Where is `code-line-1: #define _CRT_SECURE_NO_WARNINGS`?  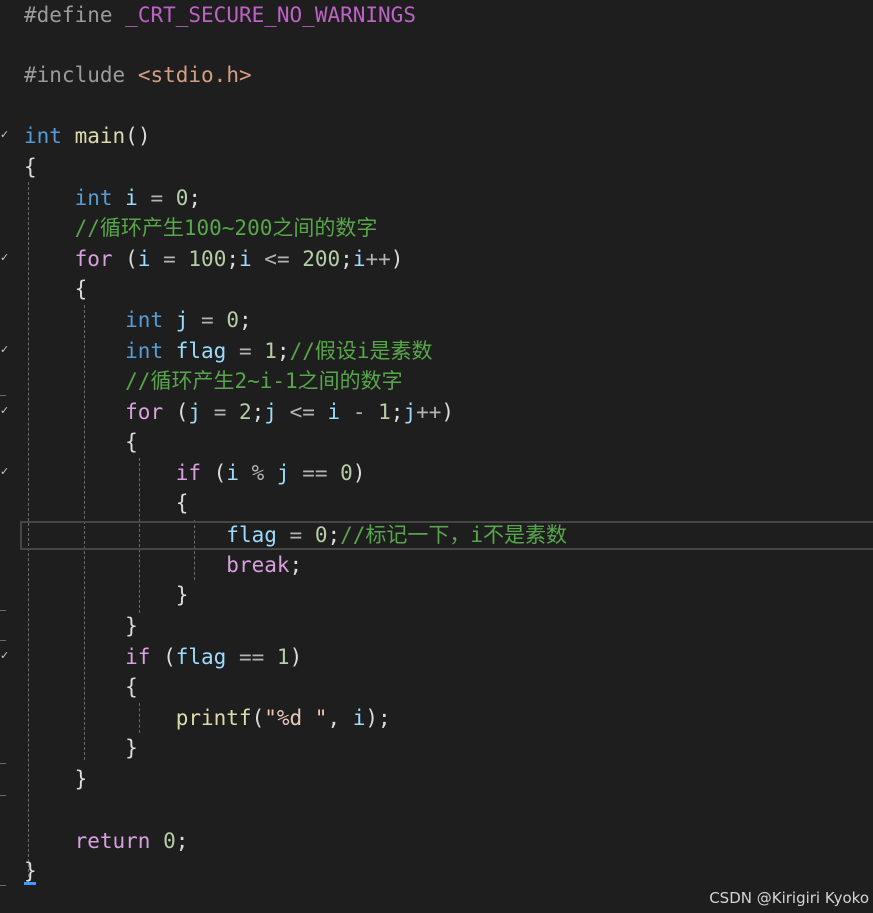
code-line-1: #define _CRT_SECURE_NO_WARNINGS is located at coordinates (220, 15).